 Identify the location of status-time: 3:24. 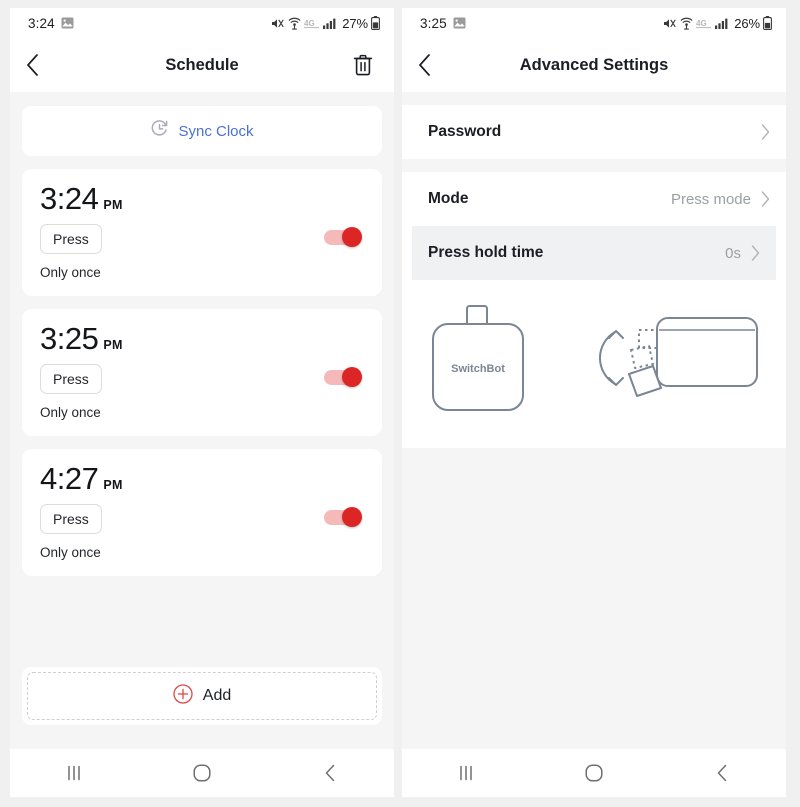
(41, 23).